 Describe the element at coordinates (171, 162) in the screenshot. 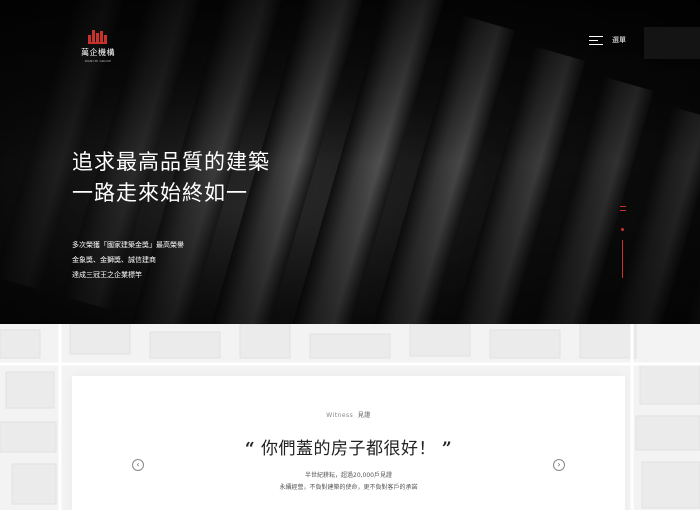

I see `headline-line: 追求最高品質的建築` at that location.